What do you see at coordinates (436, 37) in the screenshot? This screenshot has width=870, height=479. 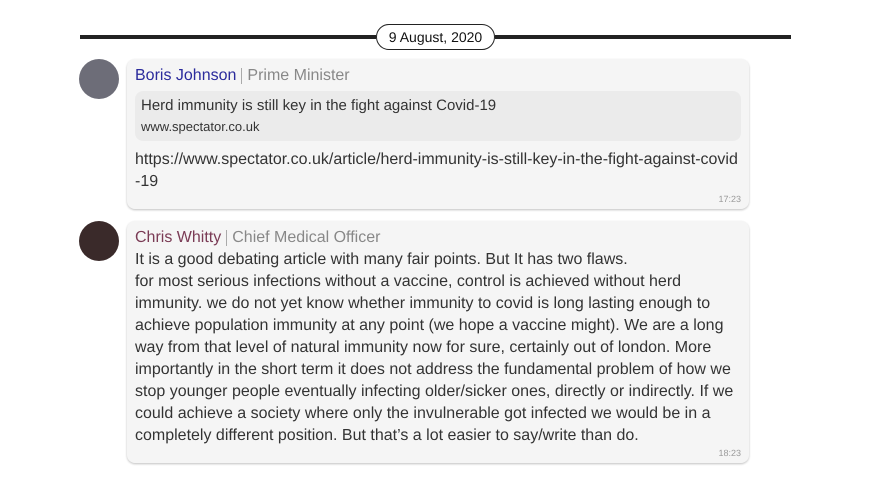 I see `date-label: 9 August, 2020` at bounding box center [436, 37].